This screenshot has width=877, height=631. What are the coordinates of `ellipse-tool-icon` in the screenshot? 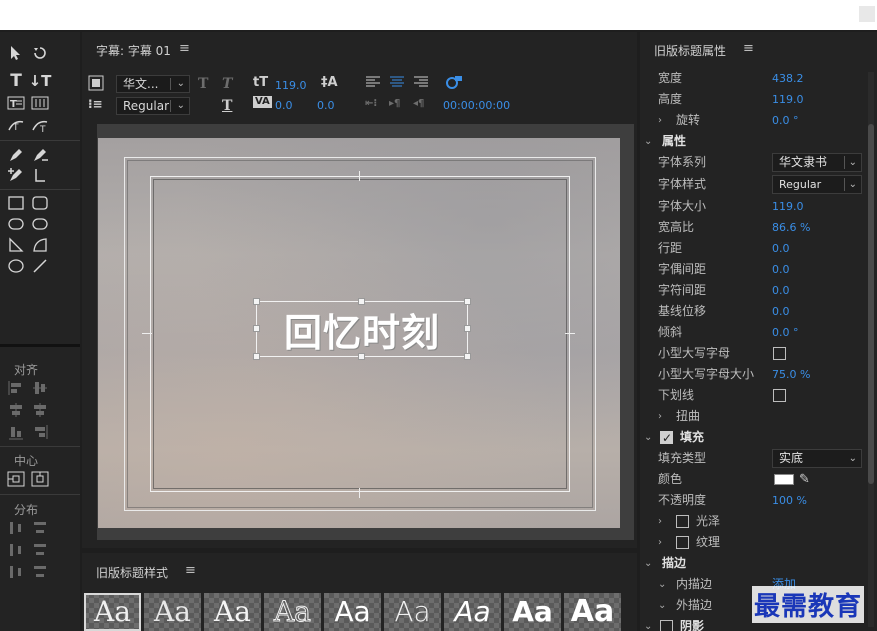 It's located at (16, 266).